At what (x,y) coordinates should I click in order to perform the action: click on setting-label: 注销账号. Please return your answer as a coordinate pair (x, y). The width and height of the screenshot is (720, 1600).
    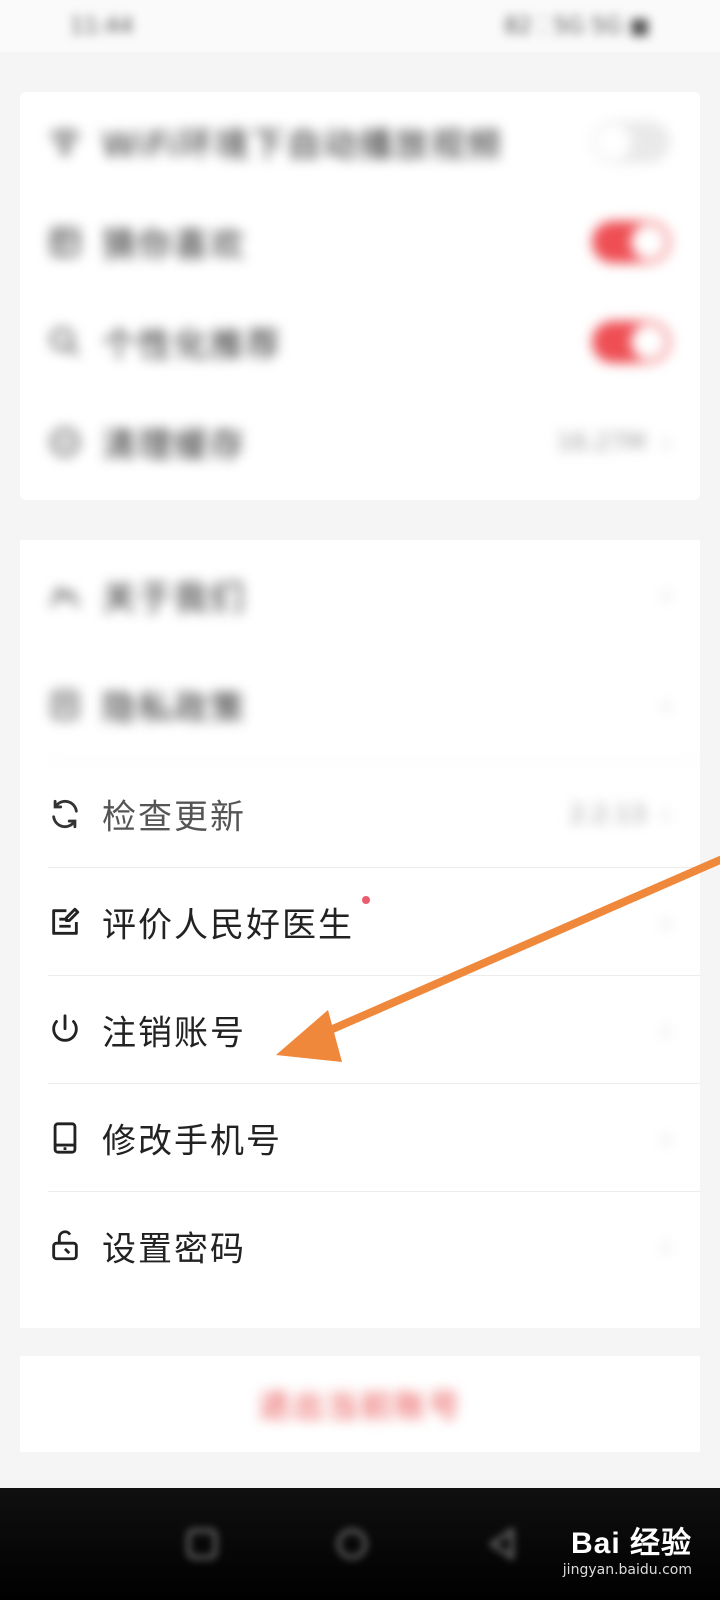
    Looking at the image, I should click on (174, 1033).